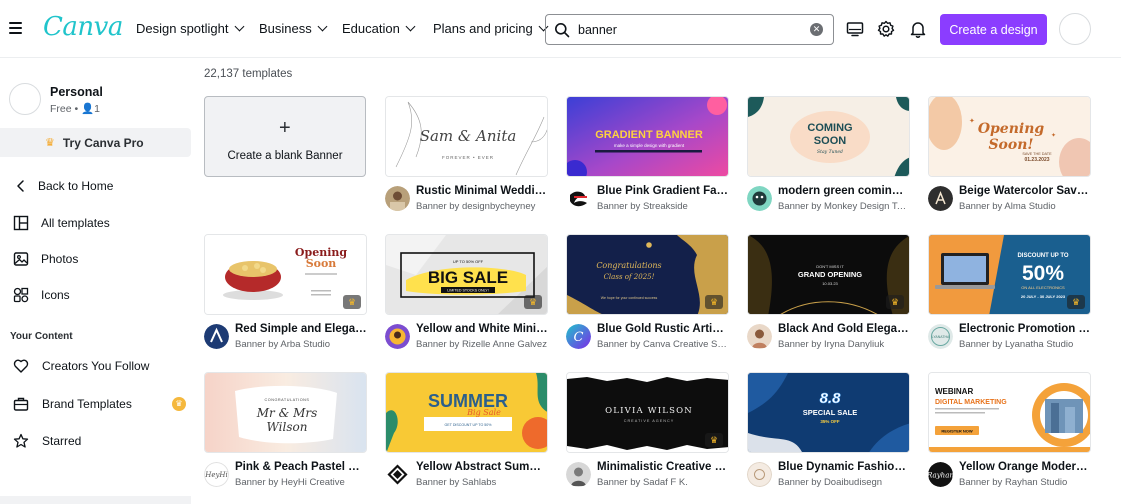 The height and width of the screenshot is (504, 1121). I want to click on sidebar-item-back-home: Back to Home, so click(95, 186).